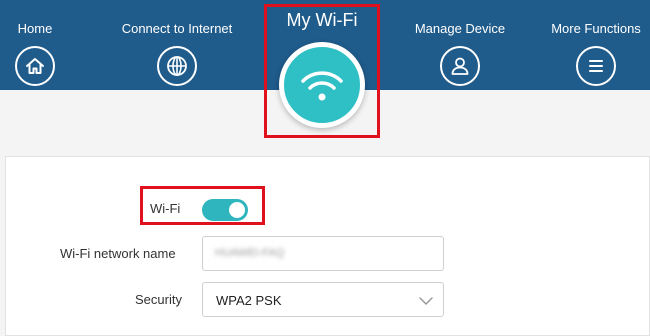  I want to click on nav-manage-device: Manage Device, so click(460, 45).